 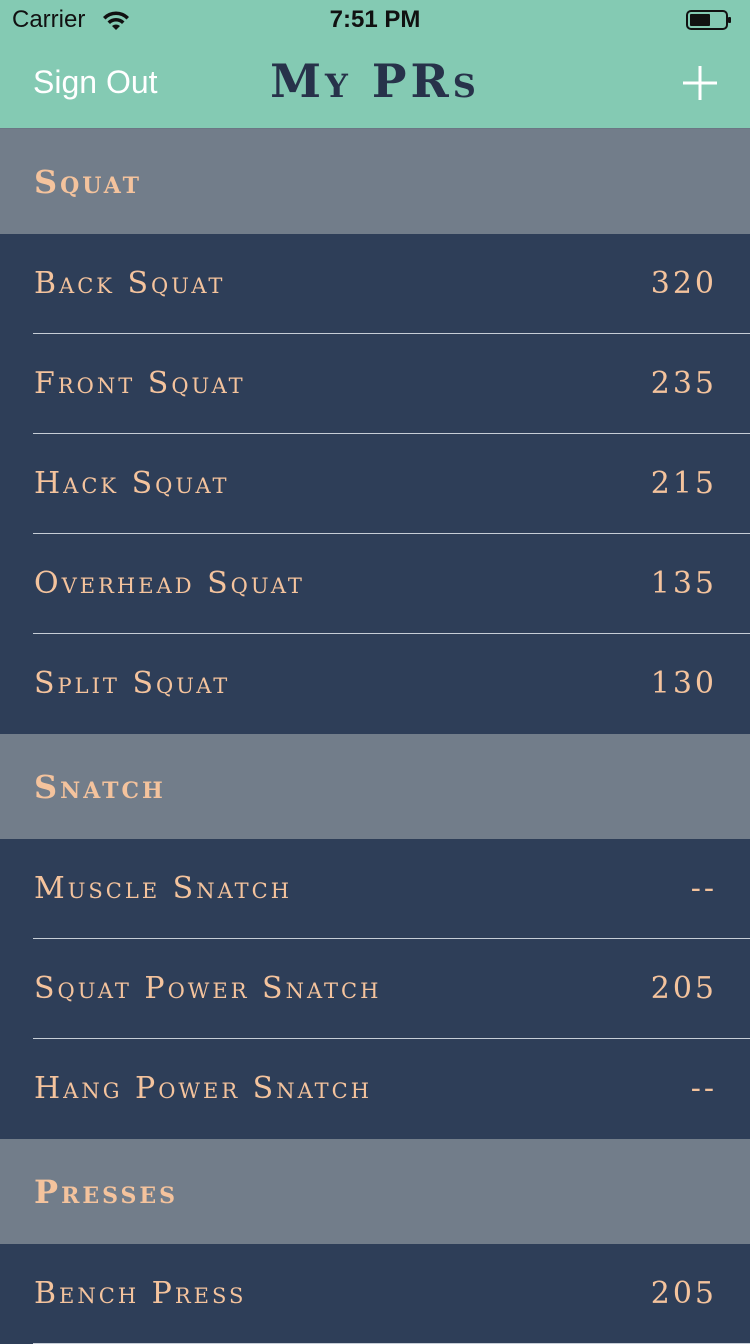 I want to click on battery-icon, so click(x=708, y=20).